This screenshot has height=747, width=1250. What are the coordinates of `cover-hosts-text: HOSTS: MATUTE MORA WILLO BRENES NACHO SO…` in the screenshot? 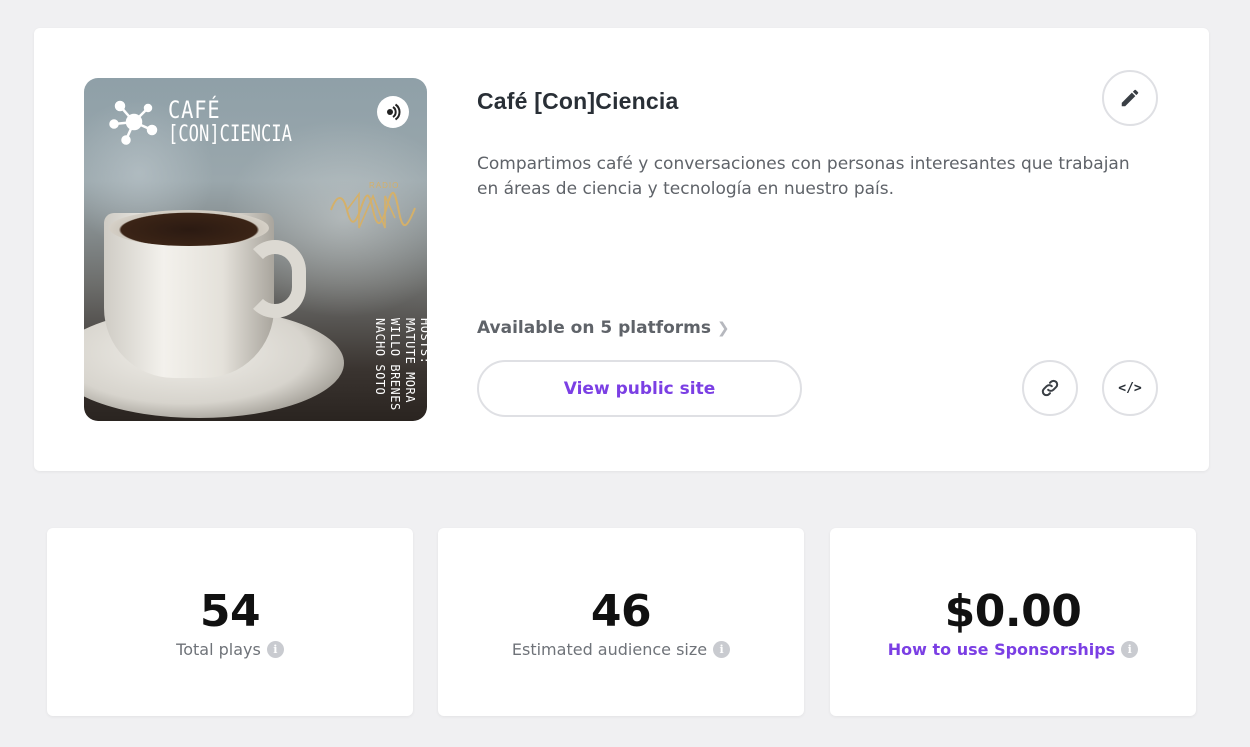 It's located at (400, 364).